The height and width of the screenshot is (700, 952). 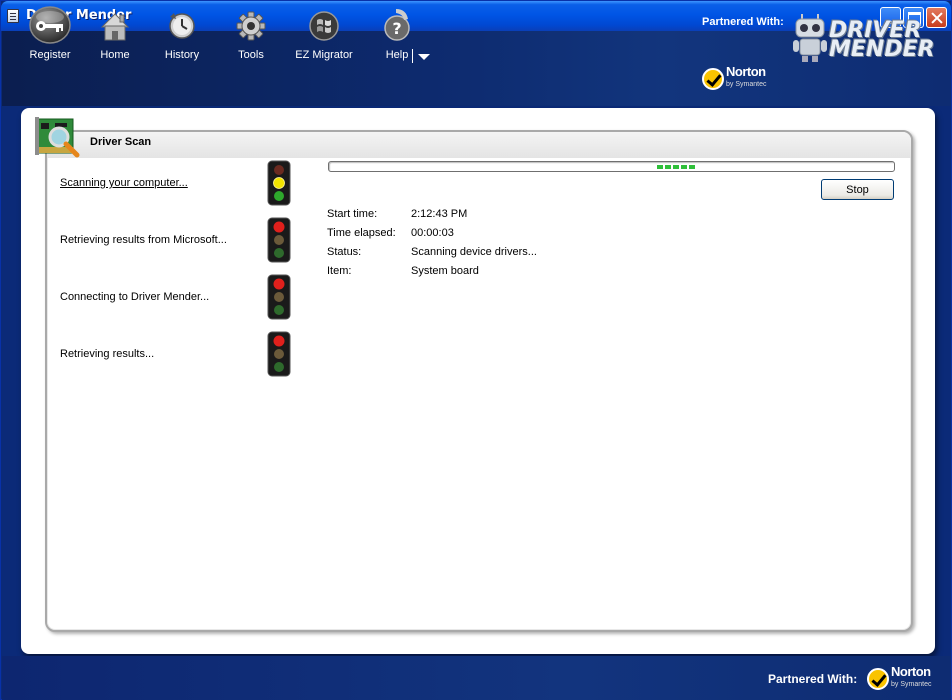 I want to click on toolbar-label: EZ Migrator, so click(x=324, y=55).